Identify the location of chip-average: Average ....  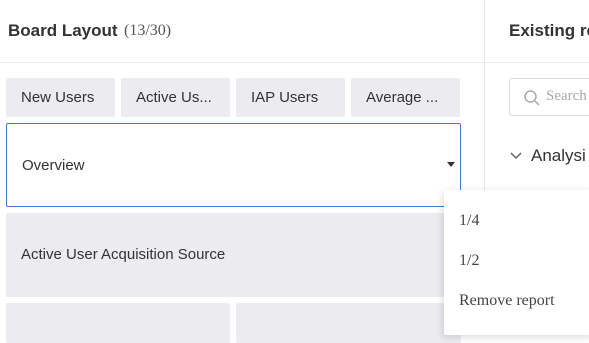
(405, 97).